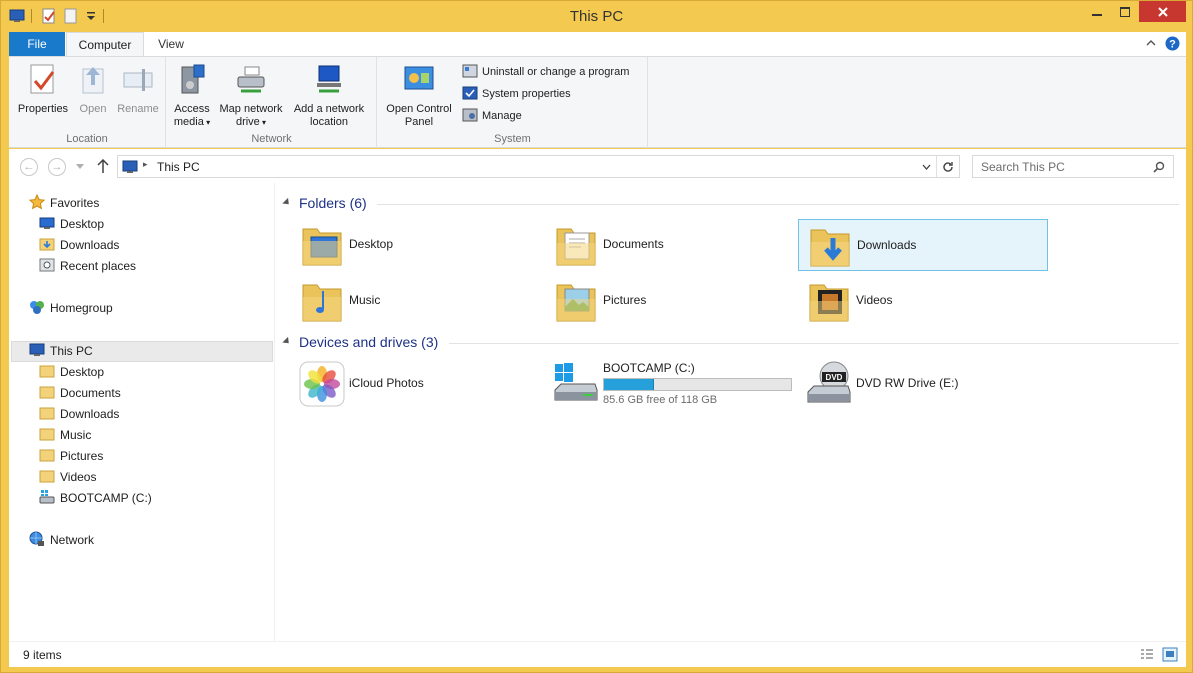 This screenshot has height=673, width=1193. Describe the element at coordinates (329, 109) in the screenshot. I see `add-location-label-1: Add a network` at that location.